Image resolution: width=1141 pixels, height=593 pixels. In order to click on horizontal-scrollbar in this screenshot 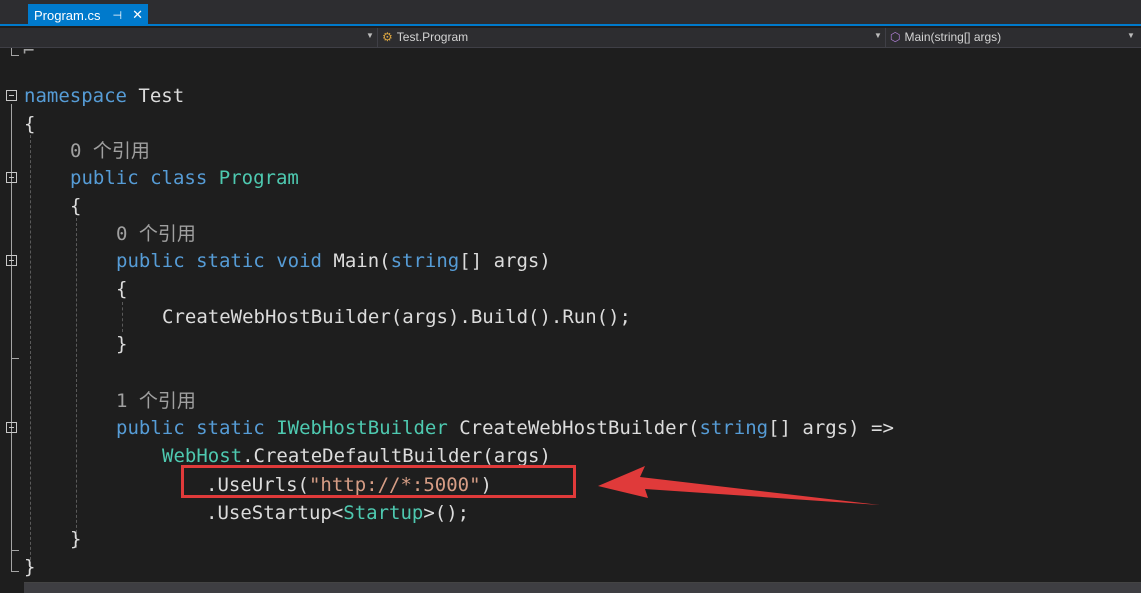, I will do `click(582, 587)`.